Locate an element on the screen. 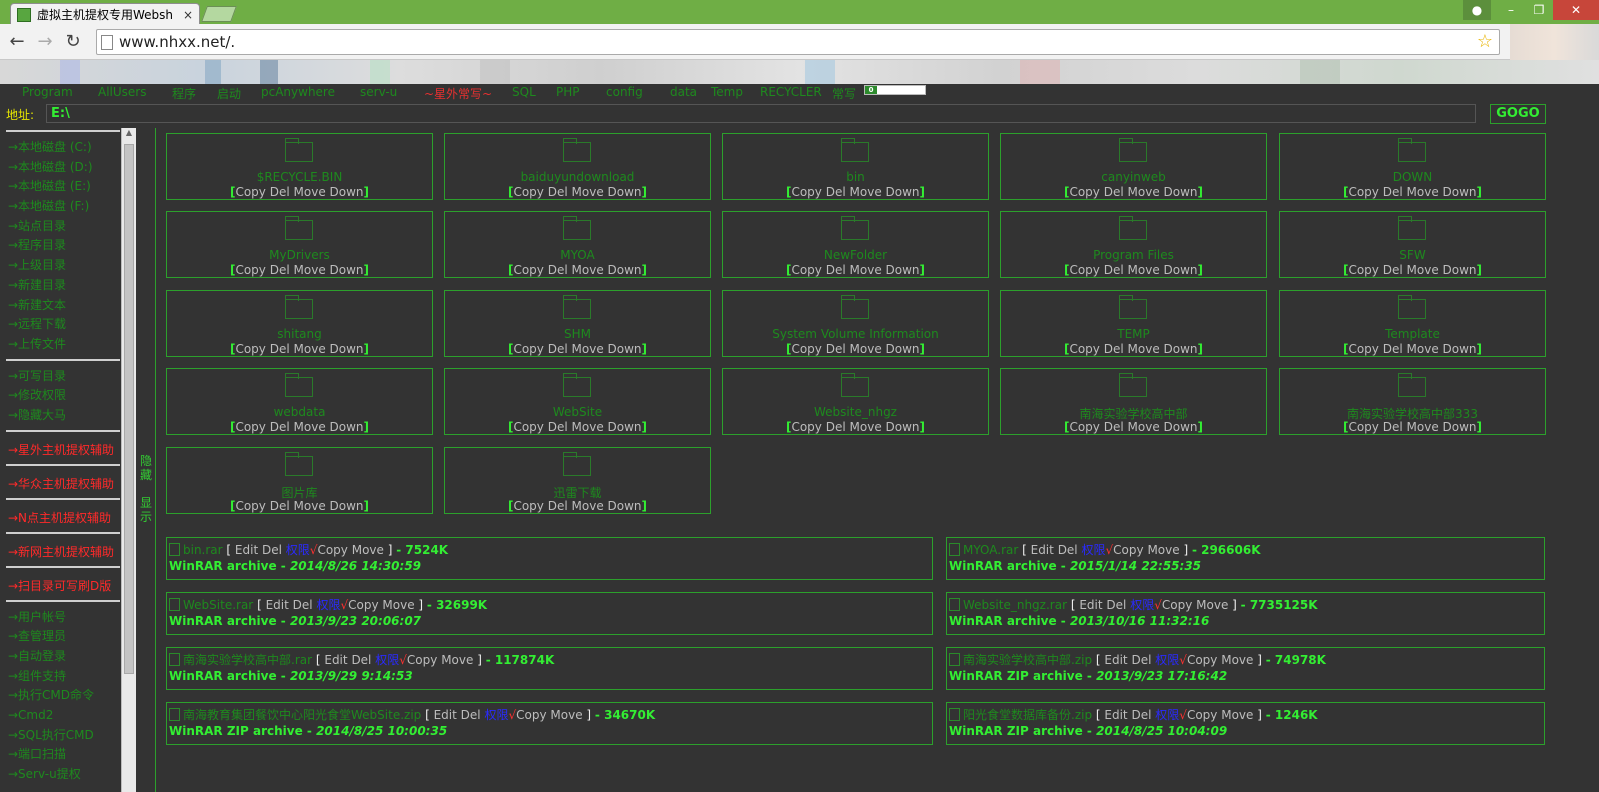 The height and width of the screenshot is (792, 1599). sidebar-item: →Serv-u提权 is located at coordinates (63, 775).